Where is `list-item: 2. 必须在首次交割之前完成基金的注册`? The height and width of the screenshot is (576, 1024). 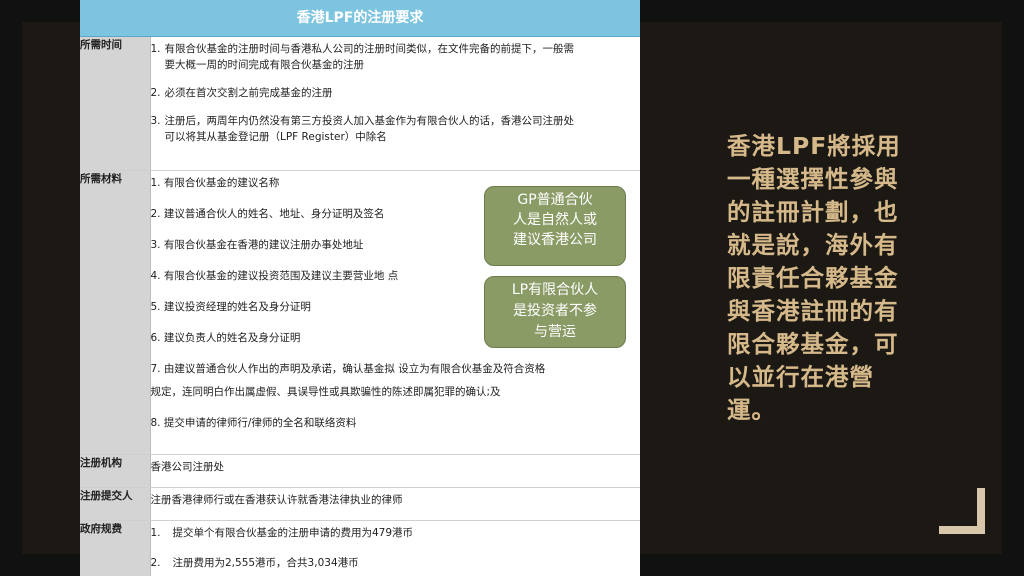
list-item: 2. 必须在首次交割之前完成基金的注册 is located at coordinates (241, 93).